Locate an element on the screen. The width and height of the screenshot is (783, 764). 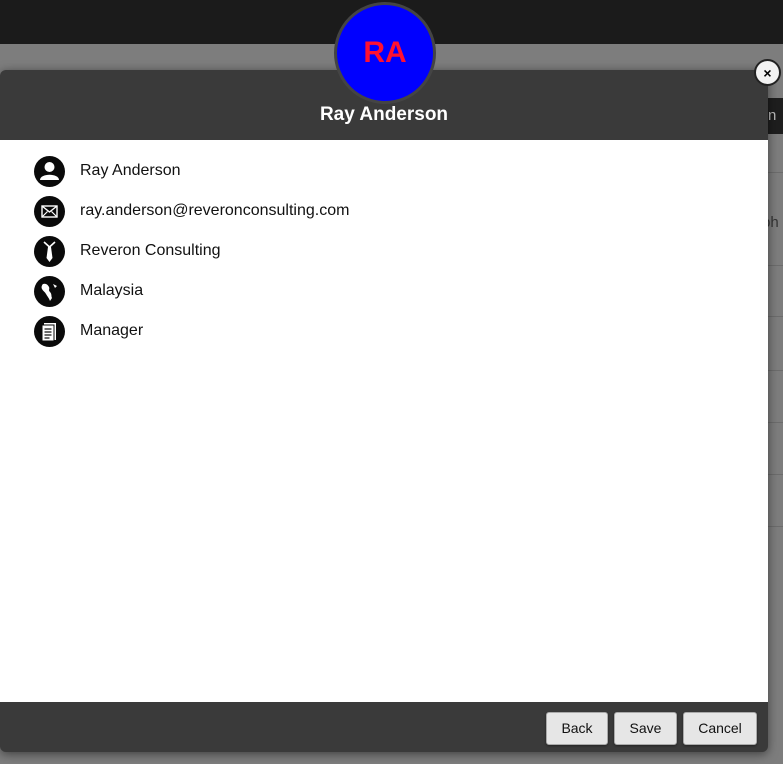
mail-icon is located at coordinates (49, 211).